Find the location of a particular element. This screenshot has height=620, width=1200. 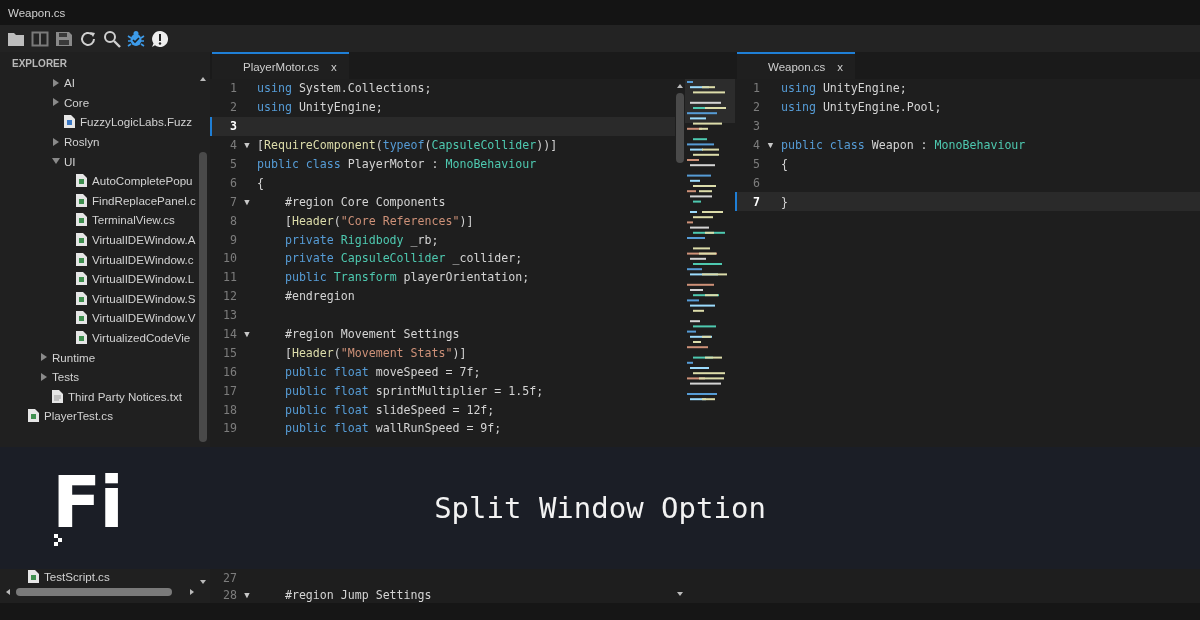

code-line: using System.Collections; is located at coordinates (344, 88).